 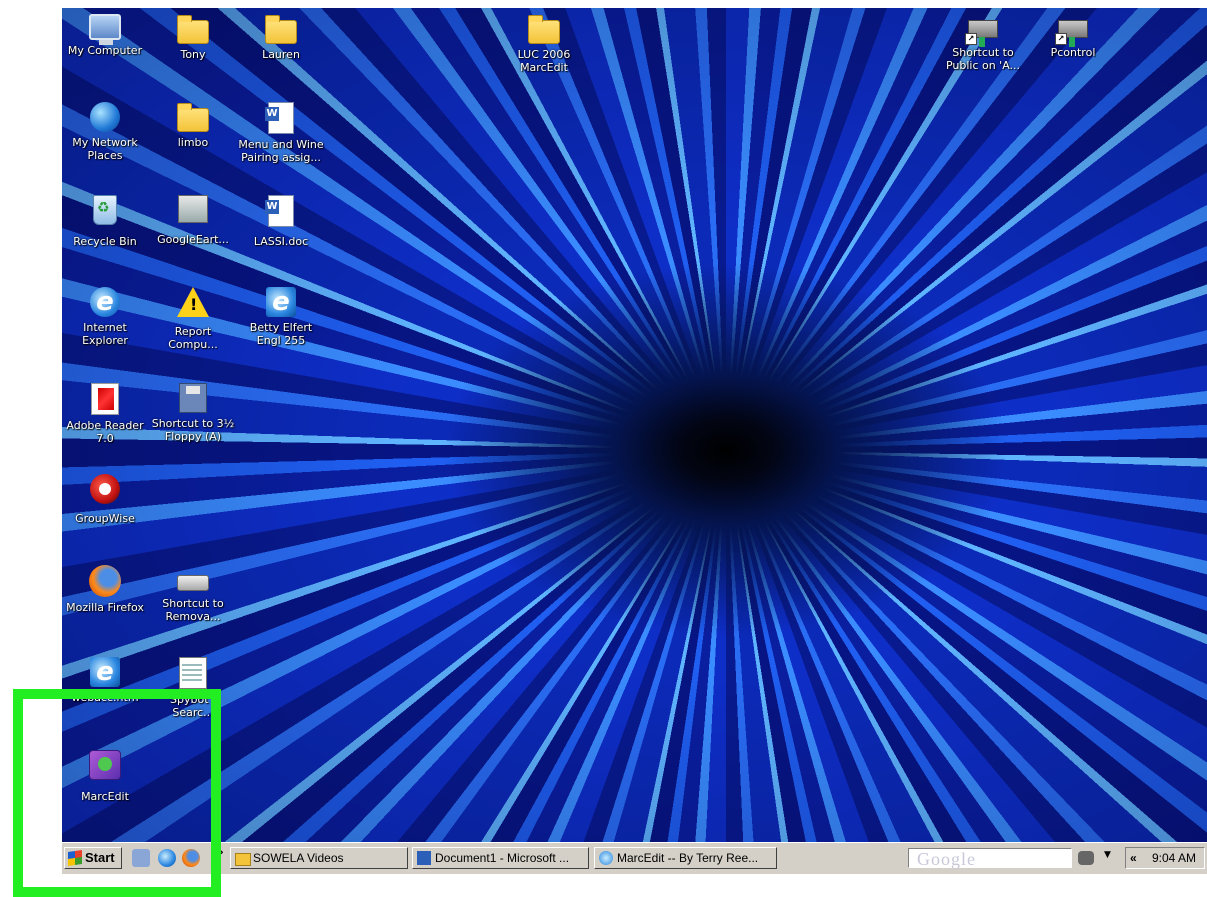 I want to click on icon-label: Mozilla Firefox, so click(x=105, y=607).